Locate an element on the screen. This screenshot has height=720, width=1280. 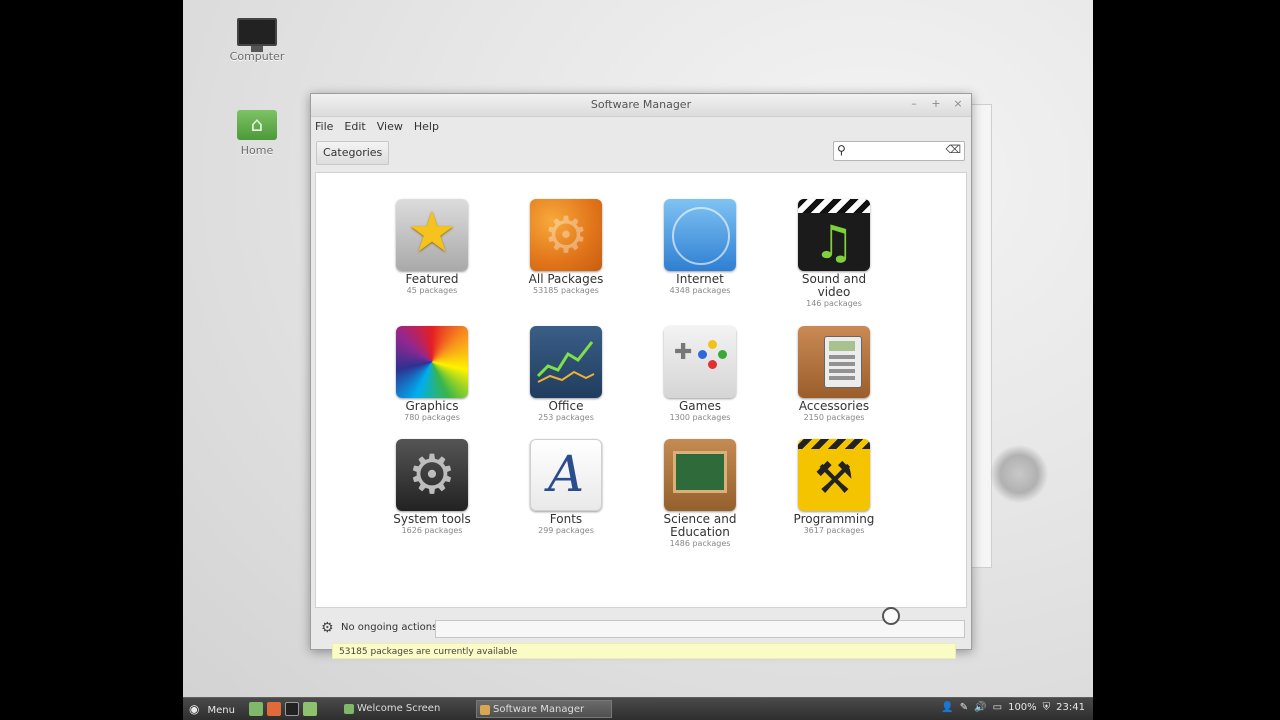
category-office: Office 253 packages is located at coordinates (566, 374).